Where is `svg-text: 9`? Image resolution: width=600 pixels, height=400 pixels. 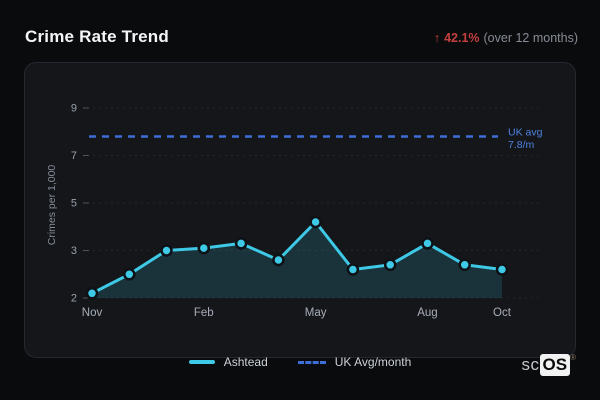 svg-text: 9 is located at coordinates (74, 109).